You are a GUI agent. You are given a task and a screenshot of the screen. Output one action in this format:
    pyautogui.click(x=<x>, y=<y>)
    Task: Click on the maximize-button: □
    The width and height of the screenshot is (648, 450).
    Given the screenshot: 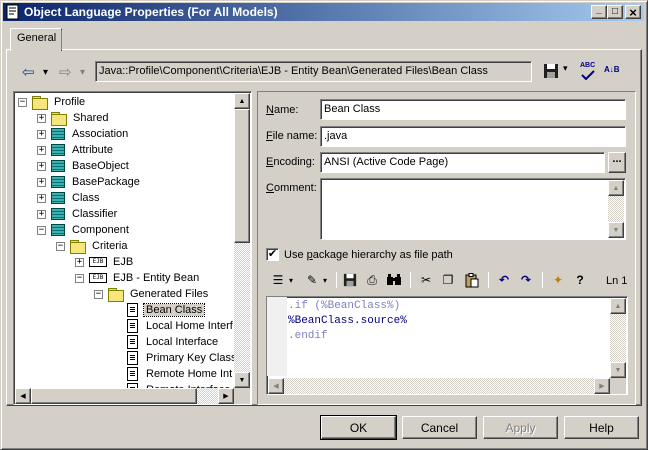 What is the action you would take?
    pyautogui.click(x=615, y=12)
    